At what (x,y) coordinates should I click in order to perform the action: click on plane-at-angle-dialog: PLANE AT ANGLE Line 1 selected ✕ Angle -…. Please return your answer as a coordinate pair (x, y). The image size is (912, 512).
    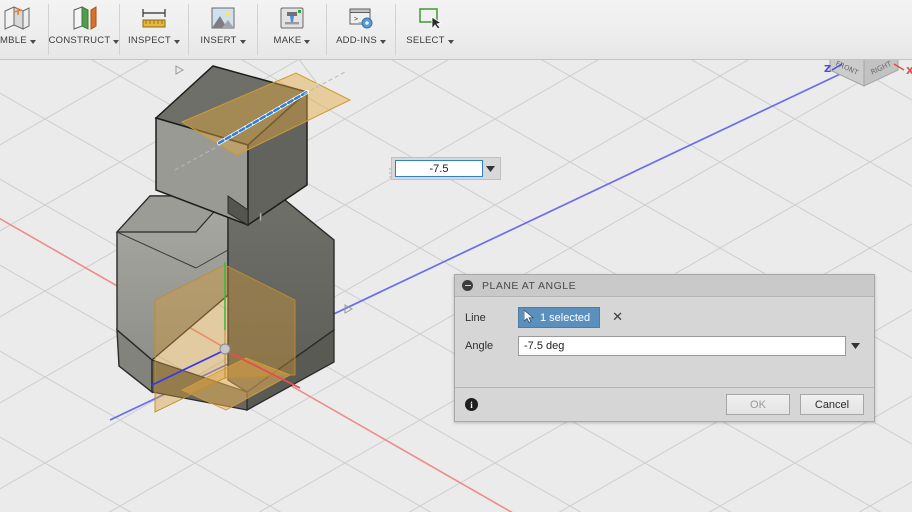
    Looking at the image, I should click on (664, 348).